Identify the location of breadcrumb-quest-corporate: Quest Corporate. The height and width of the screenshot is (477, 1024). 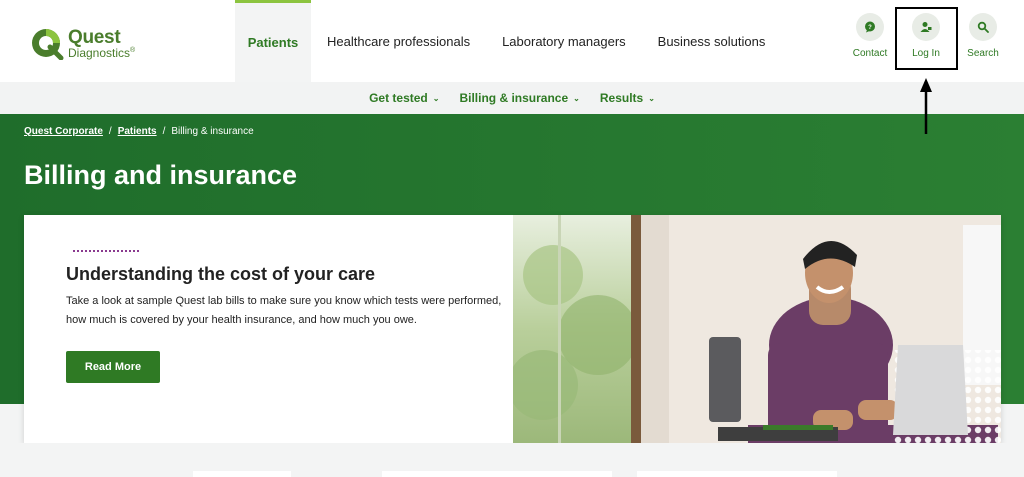
(63, 131).